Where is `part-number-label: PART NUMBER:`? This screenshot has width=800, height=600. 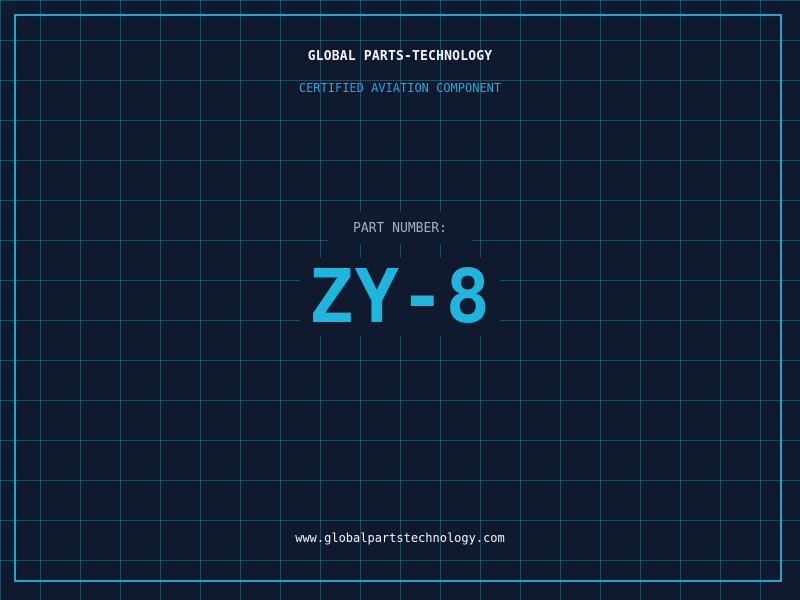 part-number-label: PART NUMBER: is located at coordinates (400, 228).